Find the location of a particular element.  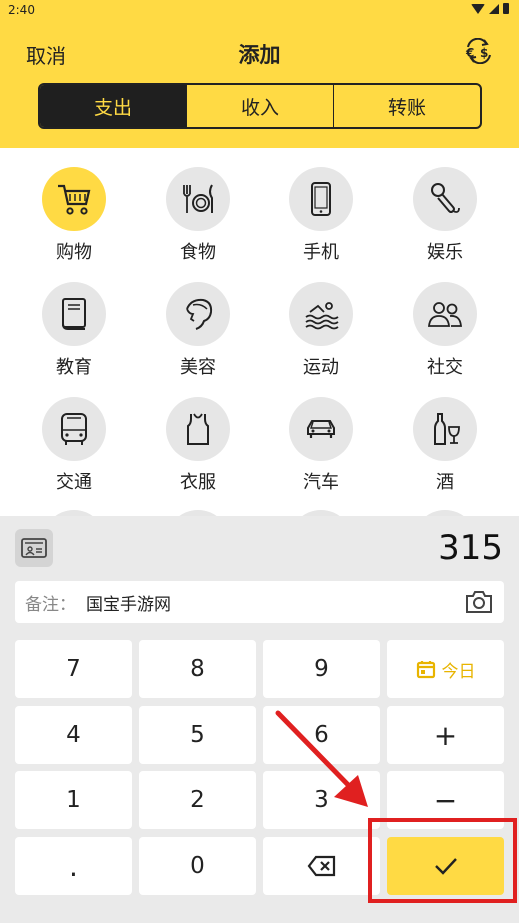

note-value: 国宝手游网 is located at coordinates (128, 604).